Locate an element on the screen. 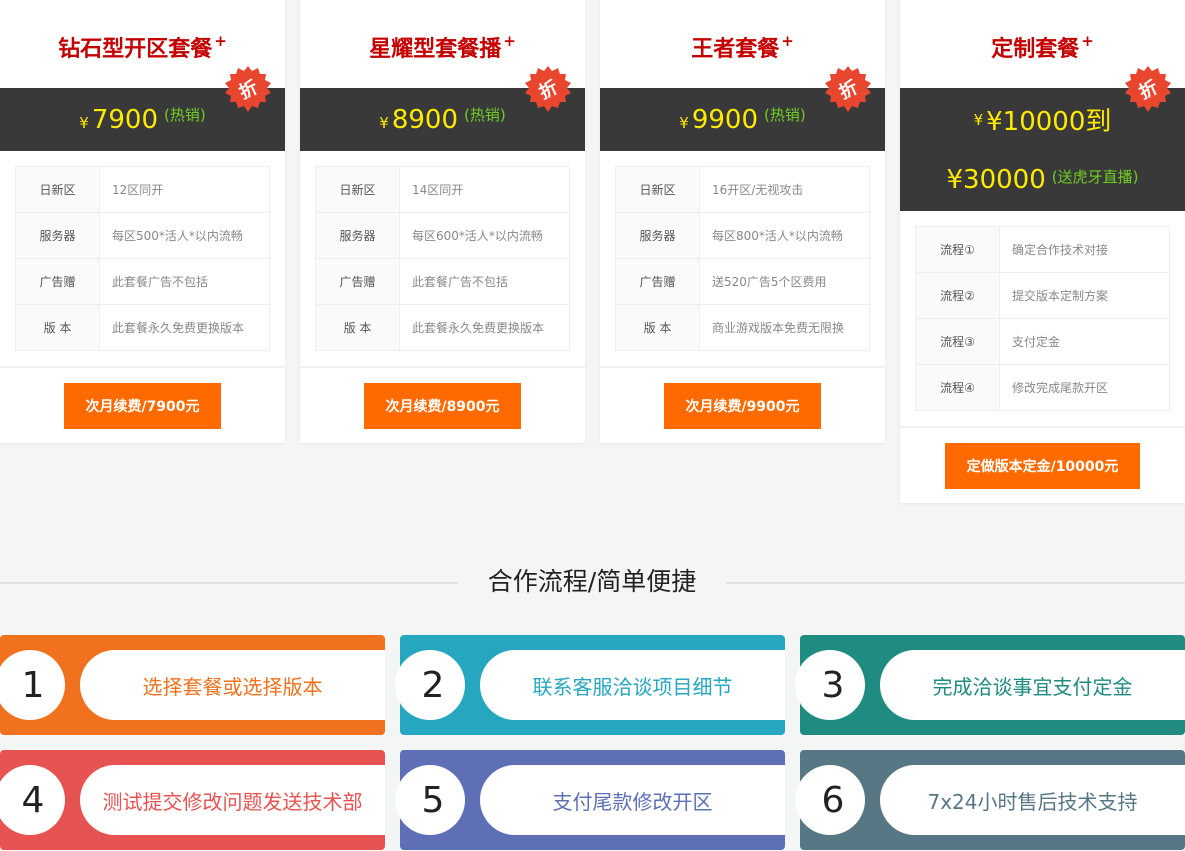 This screenshot has width=1185, height=851. spec-value: 确定合作技术对接 is located at coordinates (1084, 249).